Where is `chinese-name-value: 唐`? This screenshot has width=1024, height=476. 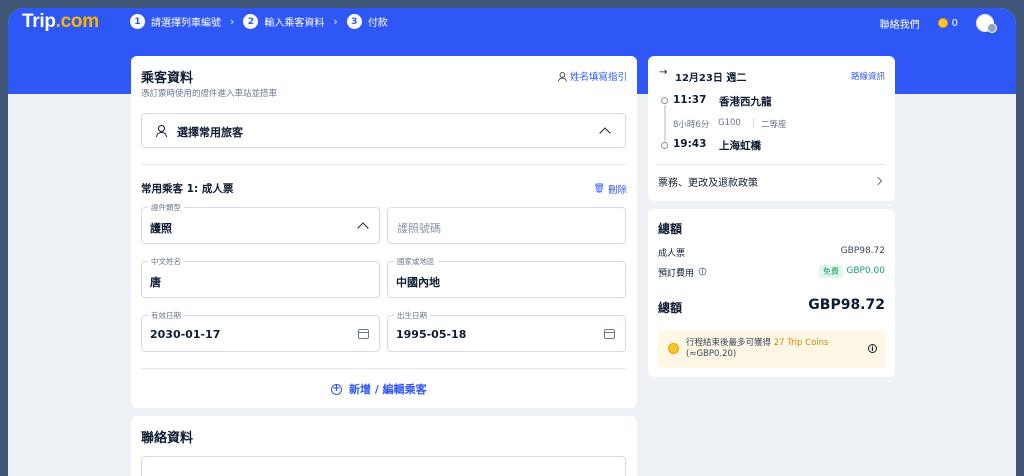 chinese-name-value: 唐 is located at coordinates (155, 282).